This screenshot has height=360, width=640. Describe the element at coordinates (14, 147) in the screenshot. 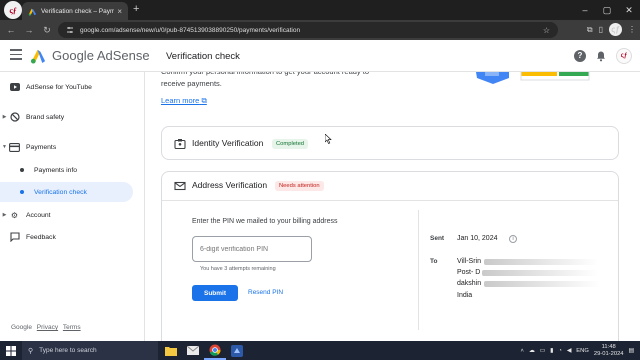

I see `payments-icon` at that location.